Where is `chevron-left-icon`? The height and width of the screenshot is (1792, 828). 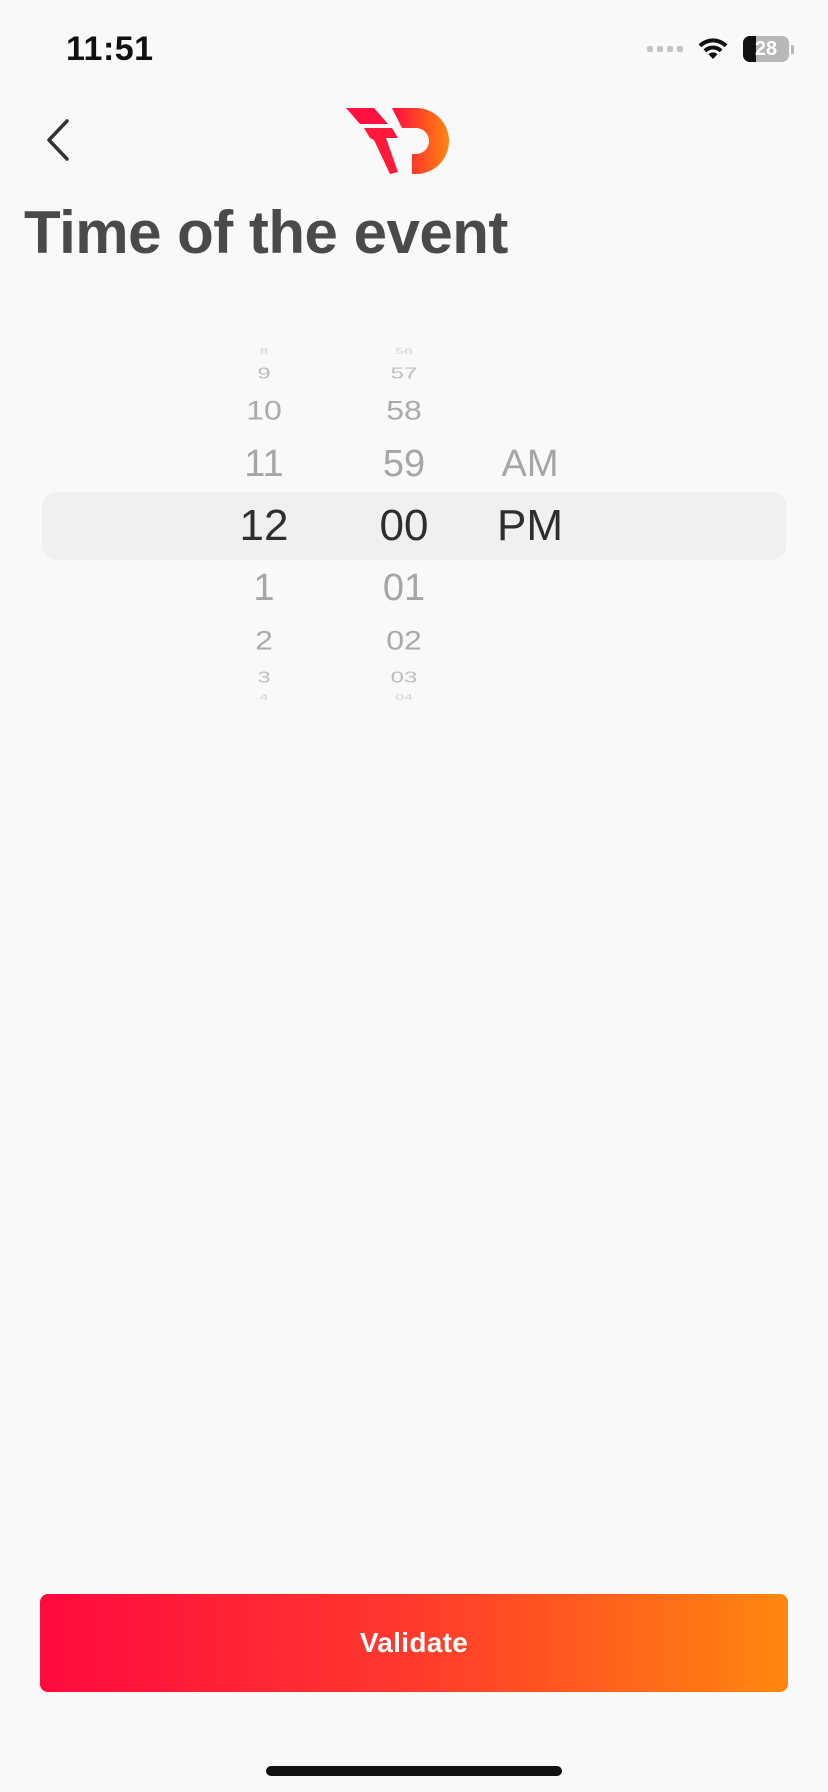 chevron-left-icon is located at coordinates (58, 140).